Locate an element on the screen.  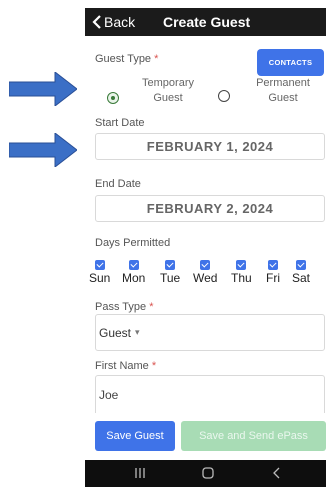
day-friday: Fri is located at coordinates (273, 272).